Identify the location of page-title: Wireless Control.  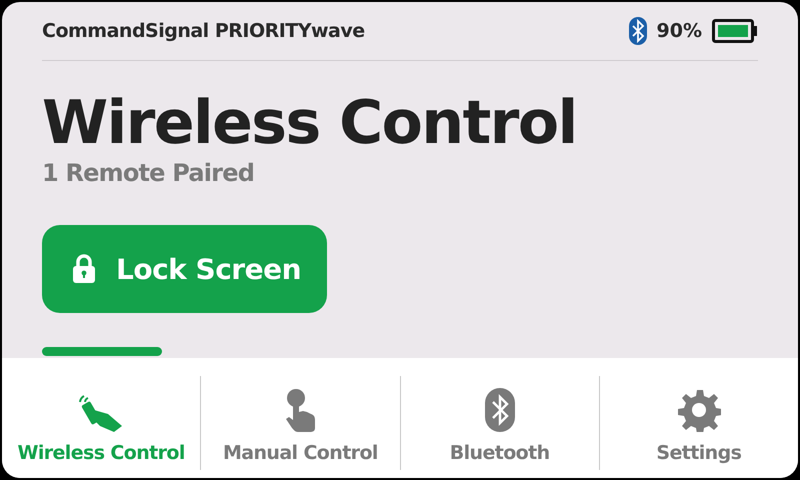
(310, 123).